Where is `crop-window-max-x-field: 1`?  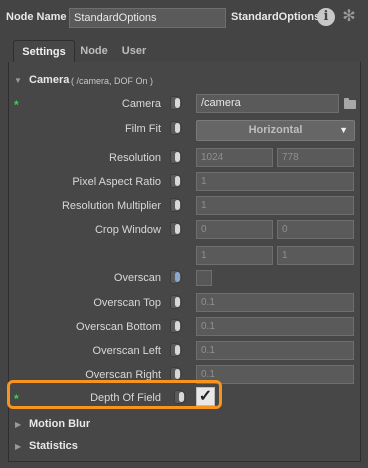 crop-window-max-x-field: 1 is located at coordinates (234, 255).